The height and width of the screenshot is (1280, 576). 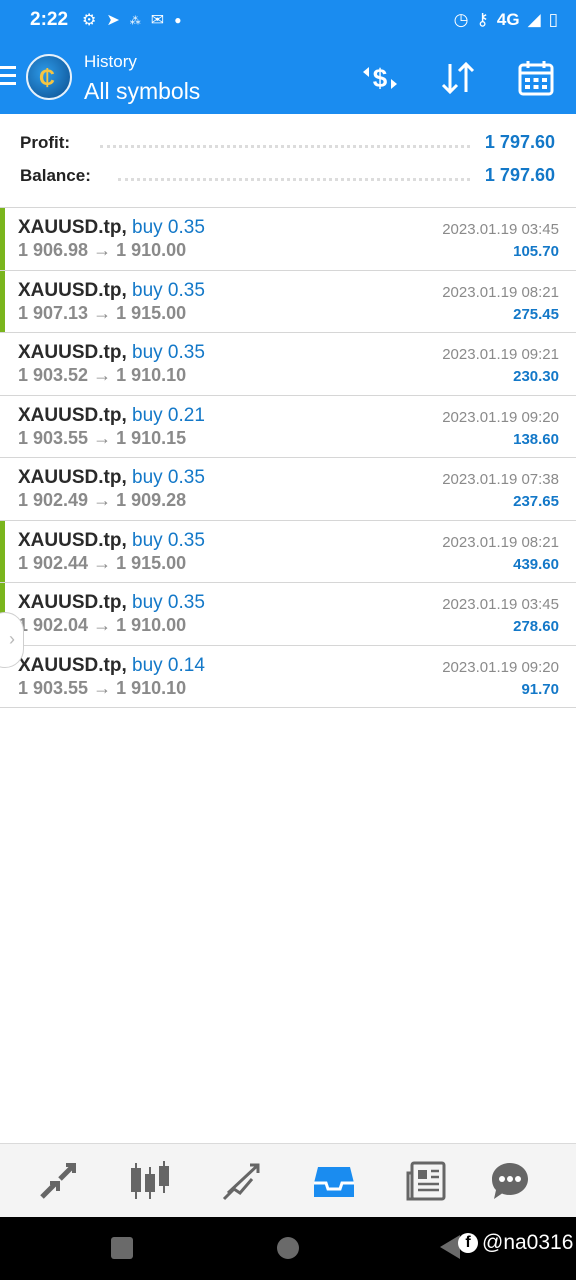 I want to click on symbol-selector: All symbols, so click(x=142, y=91).